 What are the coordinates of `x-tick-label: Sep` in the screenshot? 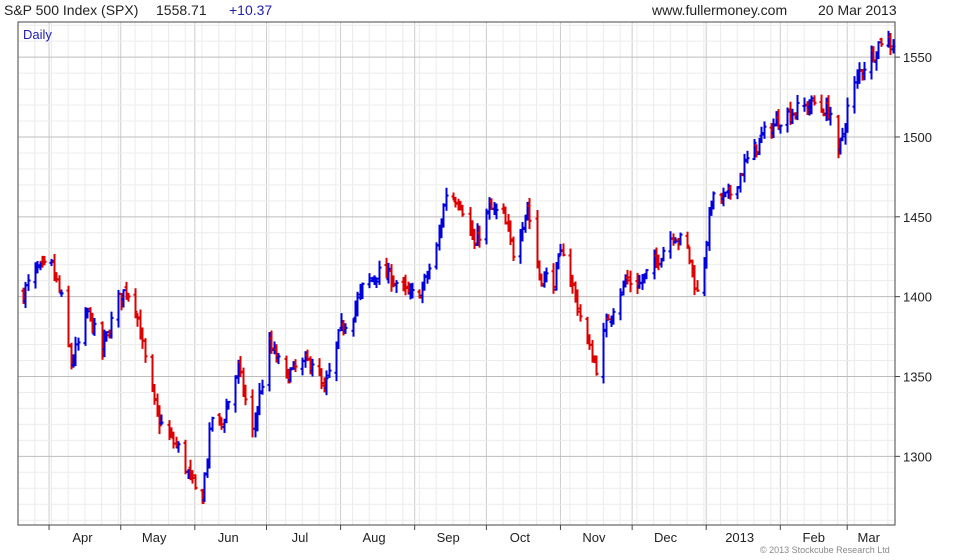 It's located at (448, 537).